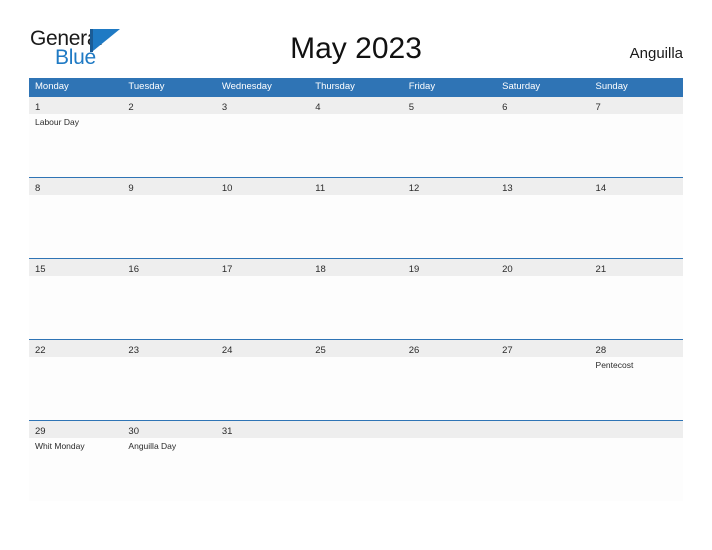  What do you see at coordinates (133, 431) in the screenshot?
I see `day-number: 30` at bounding box center [133, 431].